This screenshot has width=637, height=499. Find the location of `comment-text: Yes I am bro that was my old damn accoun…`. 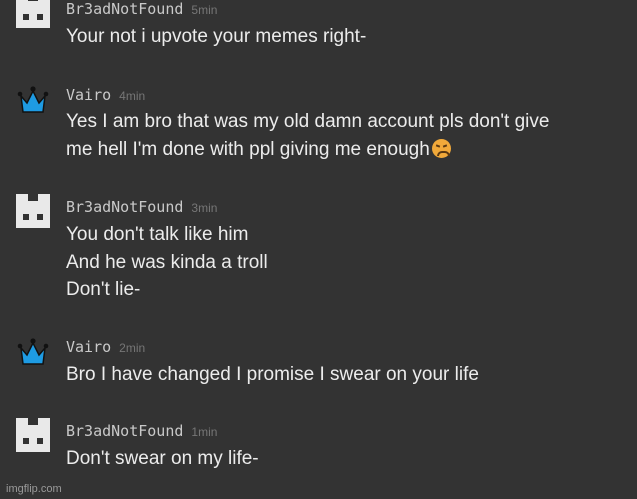

comment-text: Yes I am bro that was my old damn accoun… is located at coordinates (346, 135).